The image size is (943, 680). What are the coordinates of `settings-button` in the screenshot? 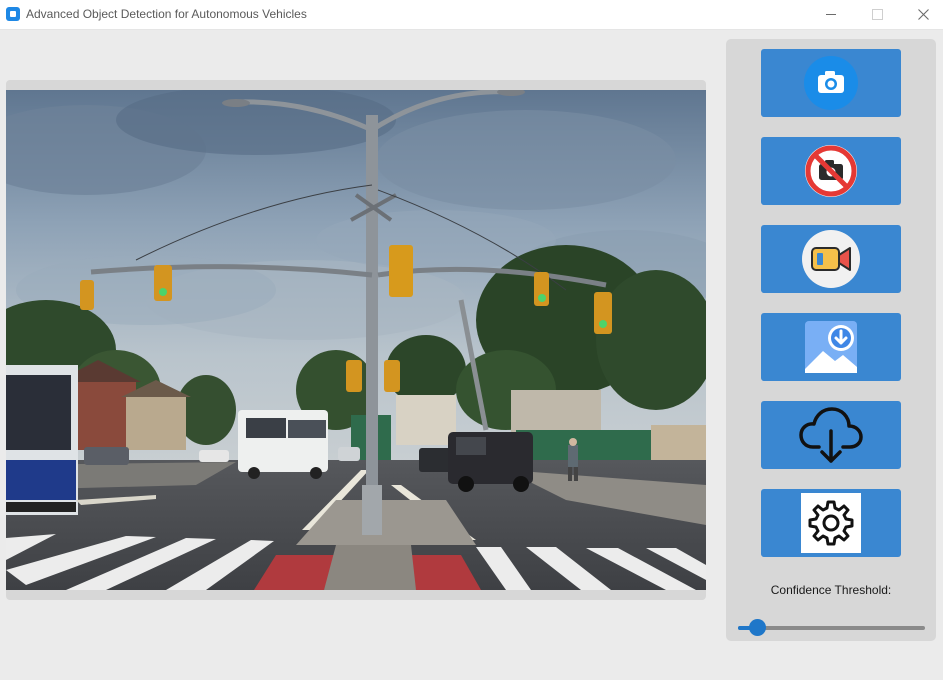 It's located at (831, 523).